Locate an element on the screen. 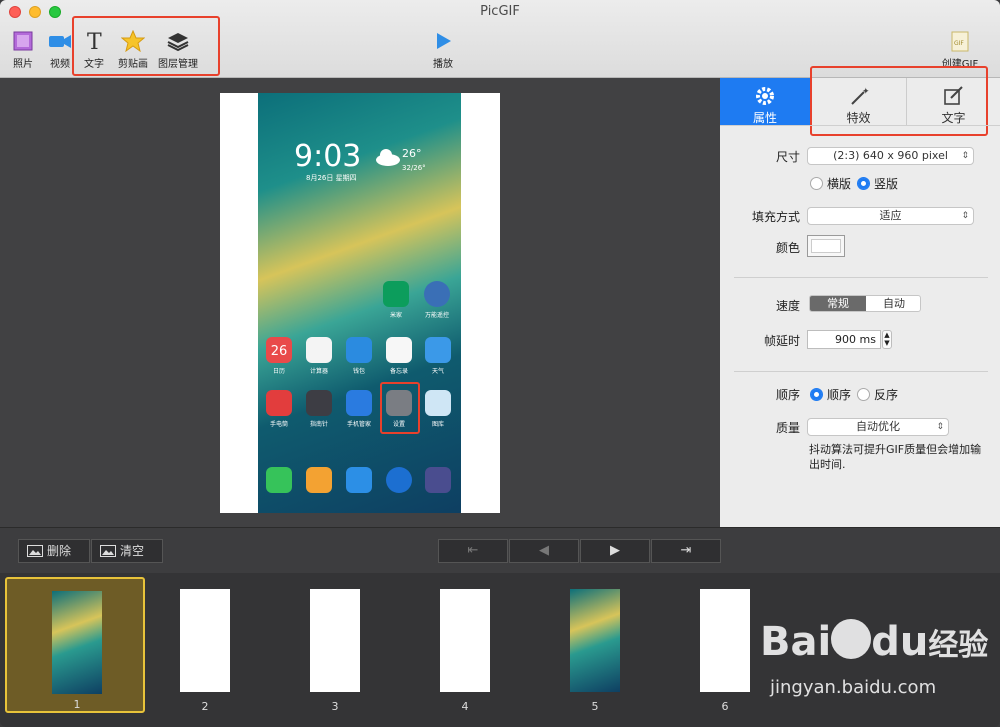  app-gallery is located at coordinates (438, 403).